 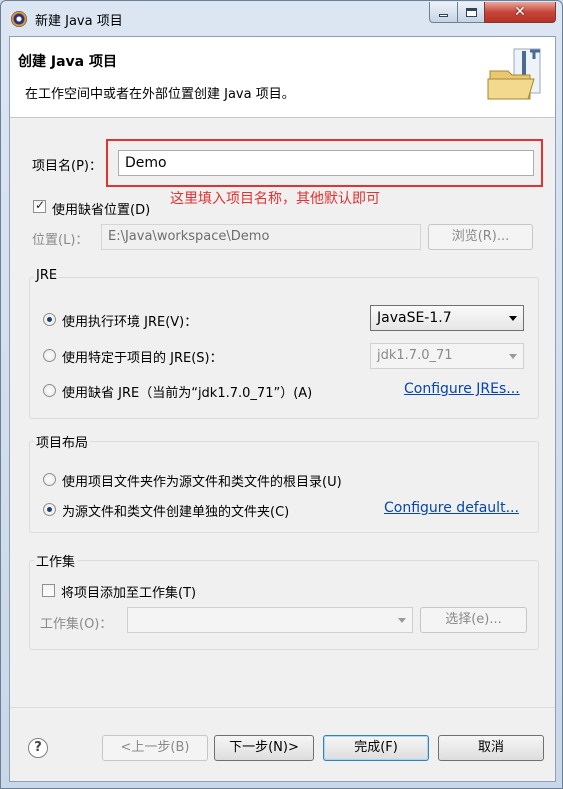 What do you see at coordinates (19, 19) in the screenshot?
I see `eclipse-app-icon` at bounding box center [19, 19].